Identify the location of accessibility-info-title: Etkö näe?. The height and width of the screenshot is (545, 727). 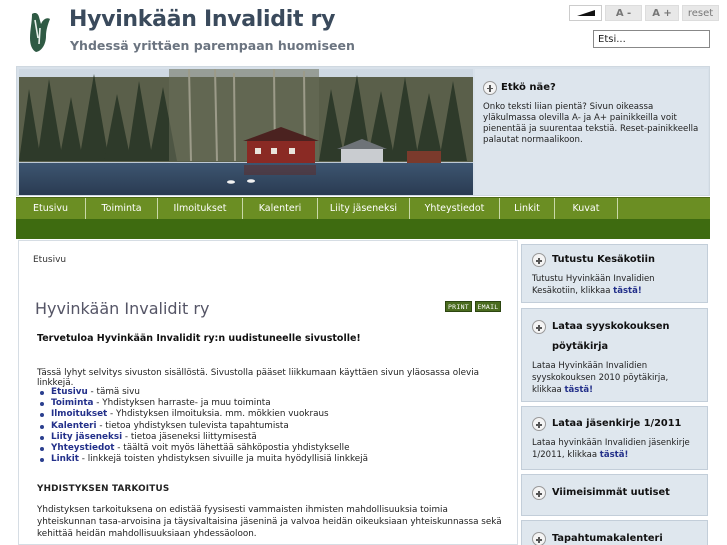
(528, 87).